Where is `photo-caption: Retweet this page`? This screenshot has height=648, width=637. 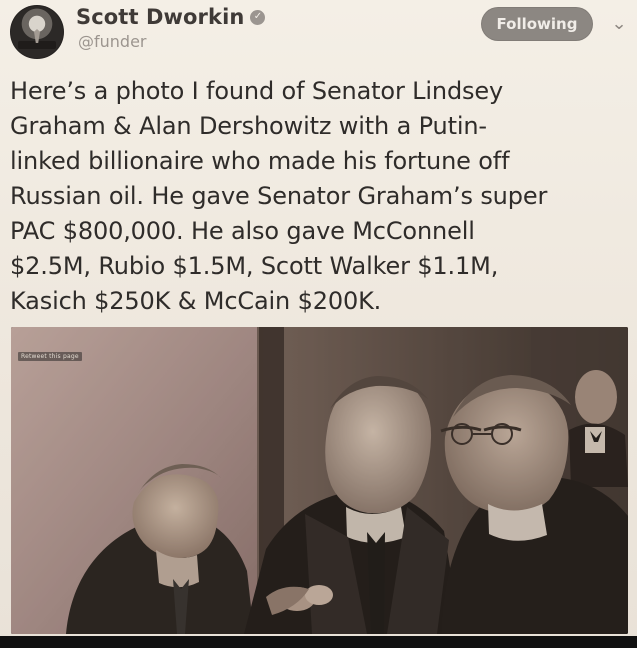 photo-caption: Retweet this page is located at coordinates (50, 356).